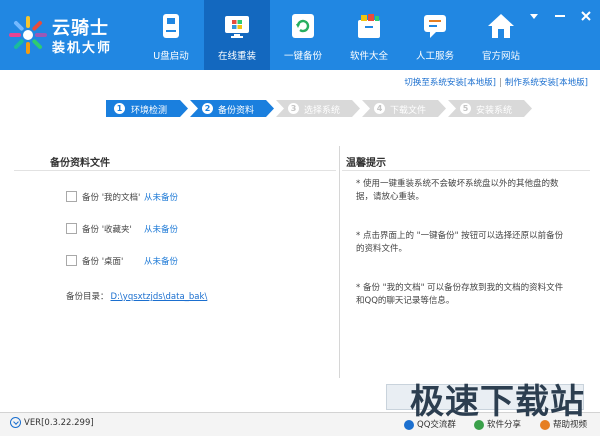 The height and width of the screenshot is (436, 600). What do you see at coordinates (82, 48) in the screenshot?
I see `logo-subtitle: 装机大师` at bounding box center [82, 48].